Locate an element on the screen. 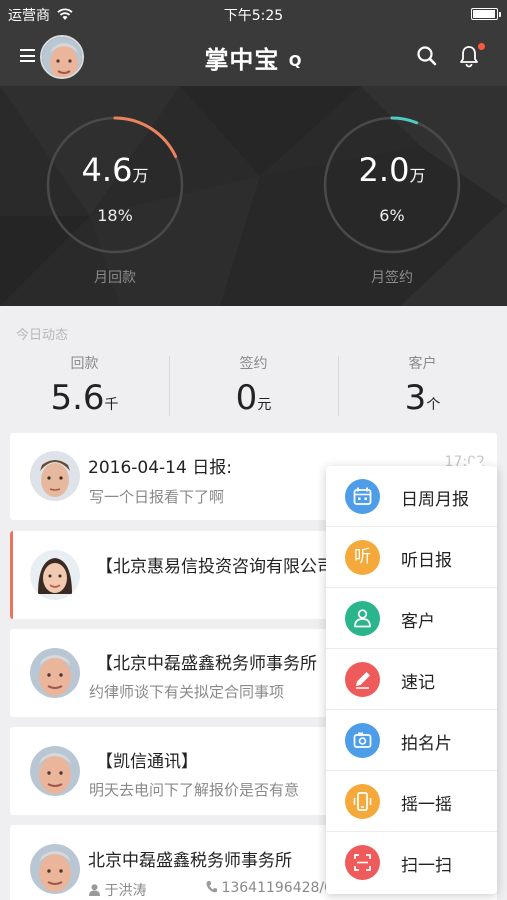 The image size is (507, 900). monthly-signing-ring: 2.0万 6% is located at coordinates (392, 185).